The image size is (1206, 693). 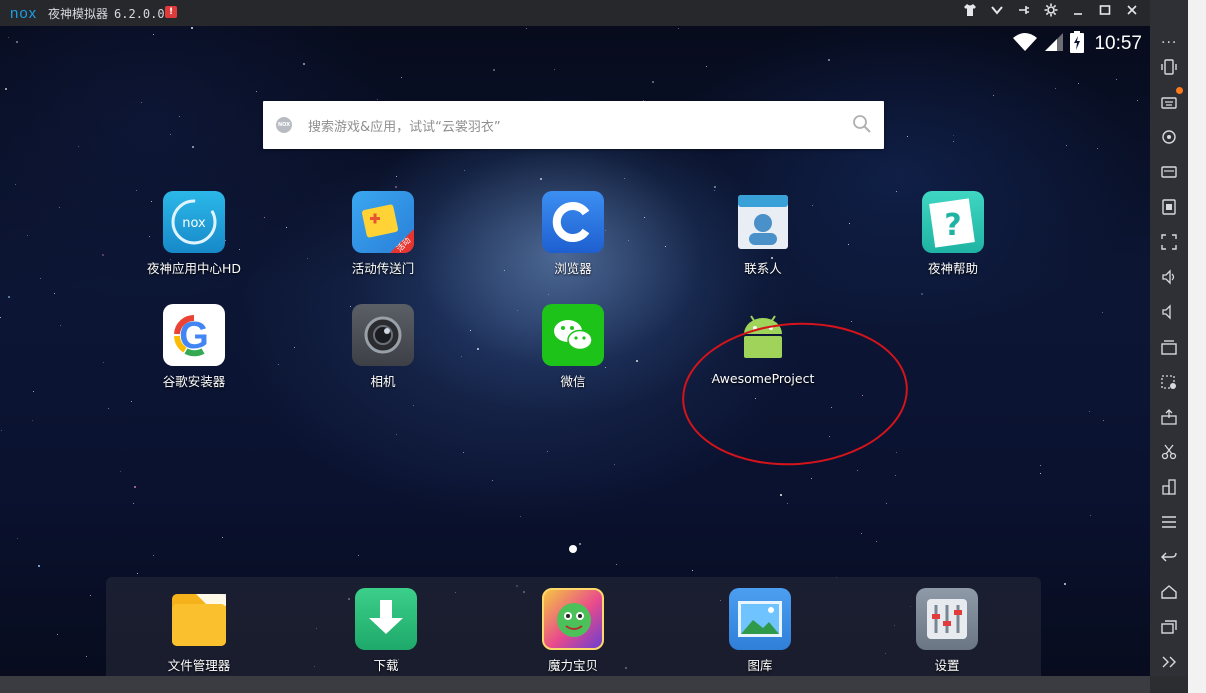 What do you see at coordinates (573, 335) in the screenshot?
I see `wechat-icon` at bounding box center [573, 335].